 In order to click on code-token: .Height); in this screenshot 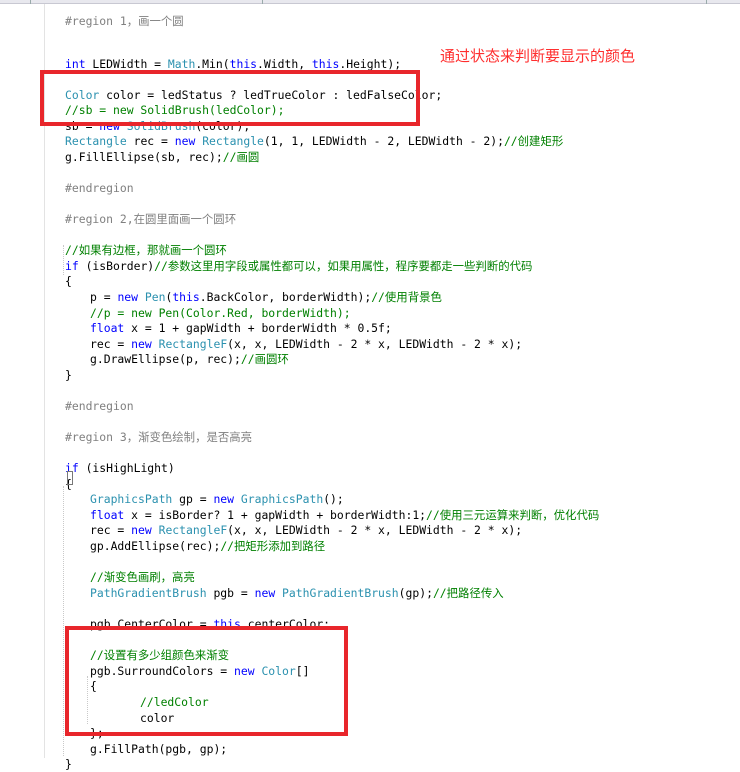, I will do `click(370, 64)`.